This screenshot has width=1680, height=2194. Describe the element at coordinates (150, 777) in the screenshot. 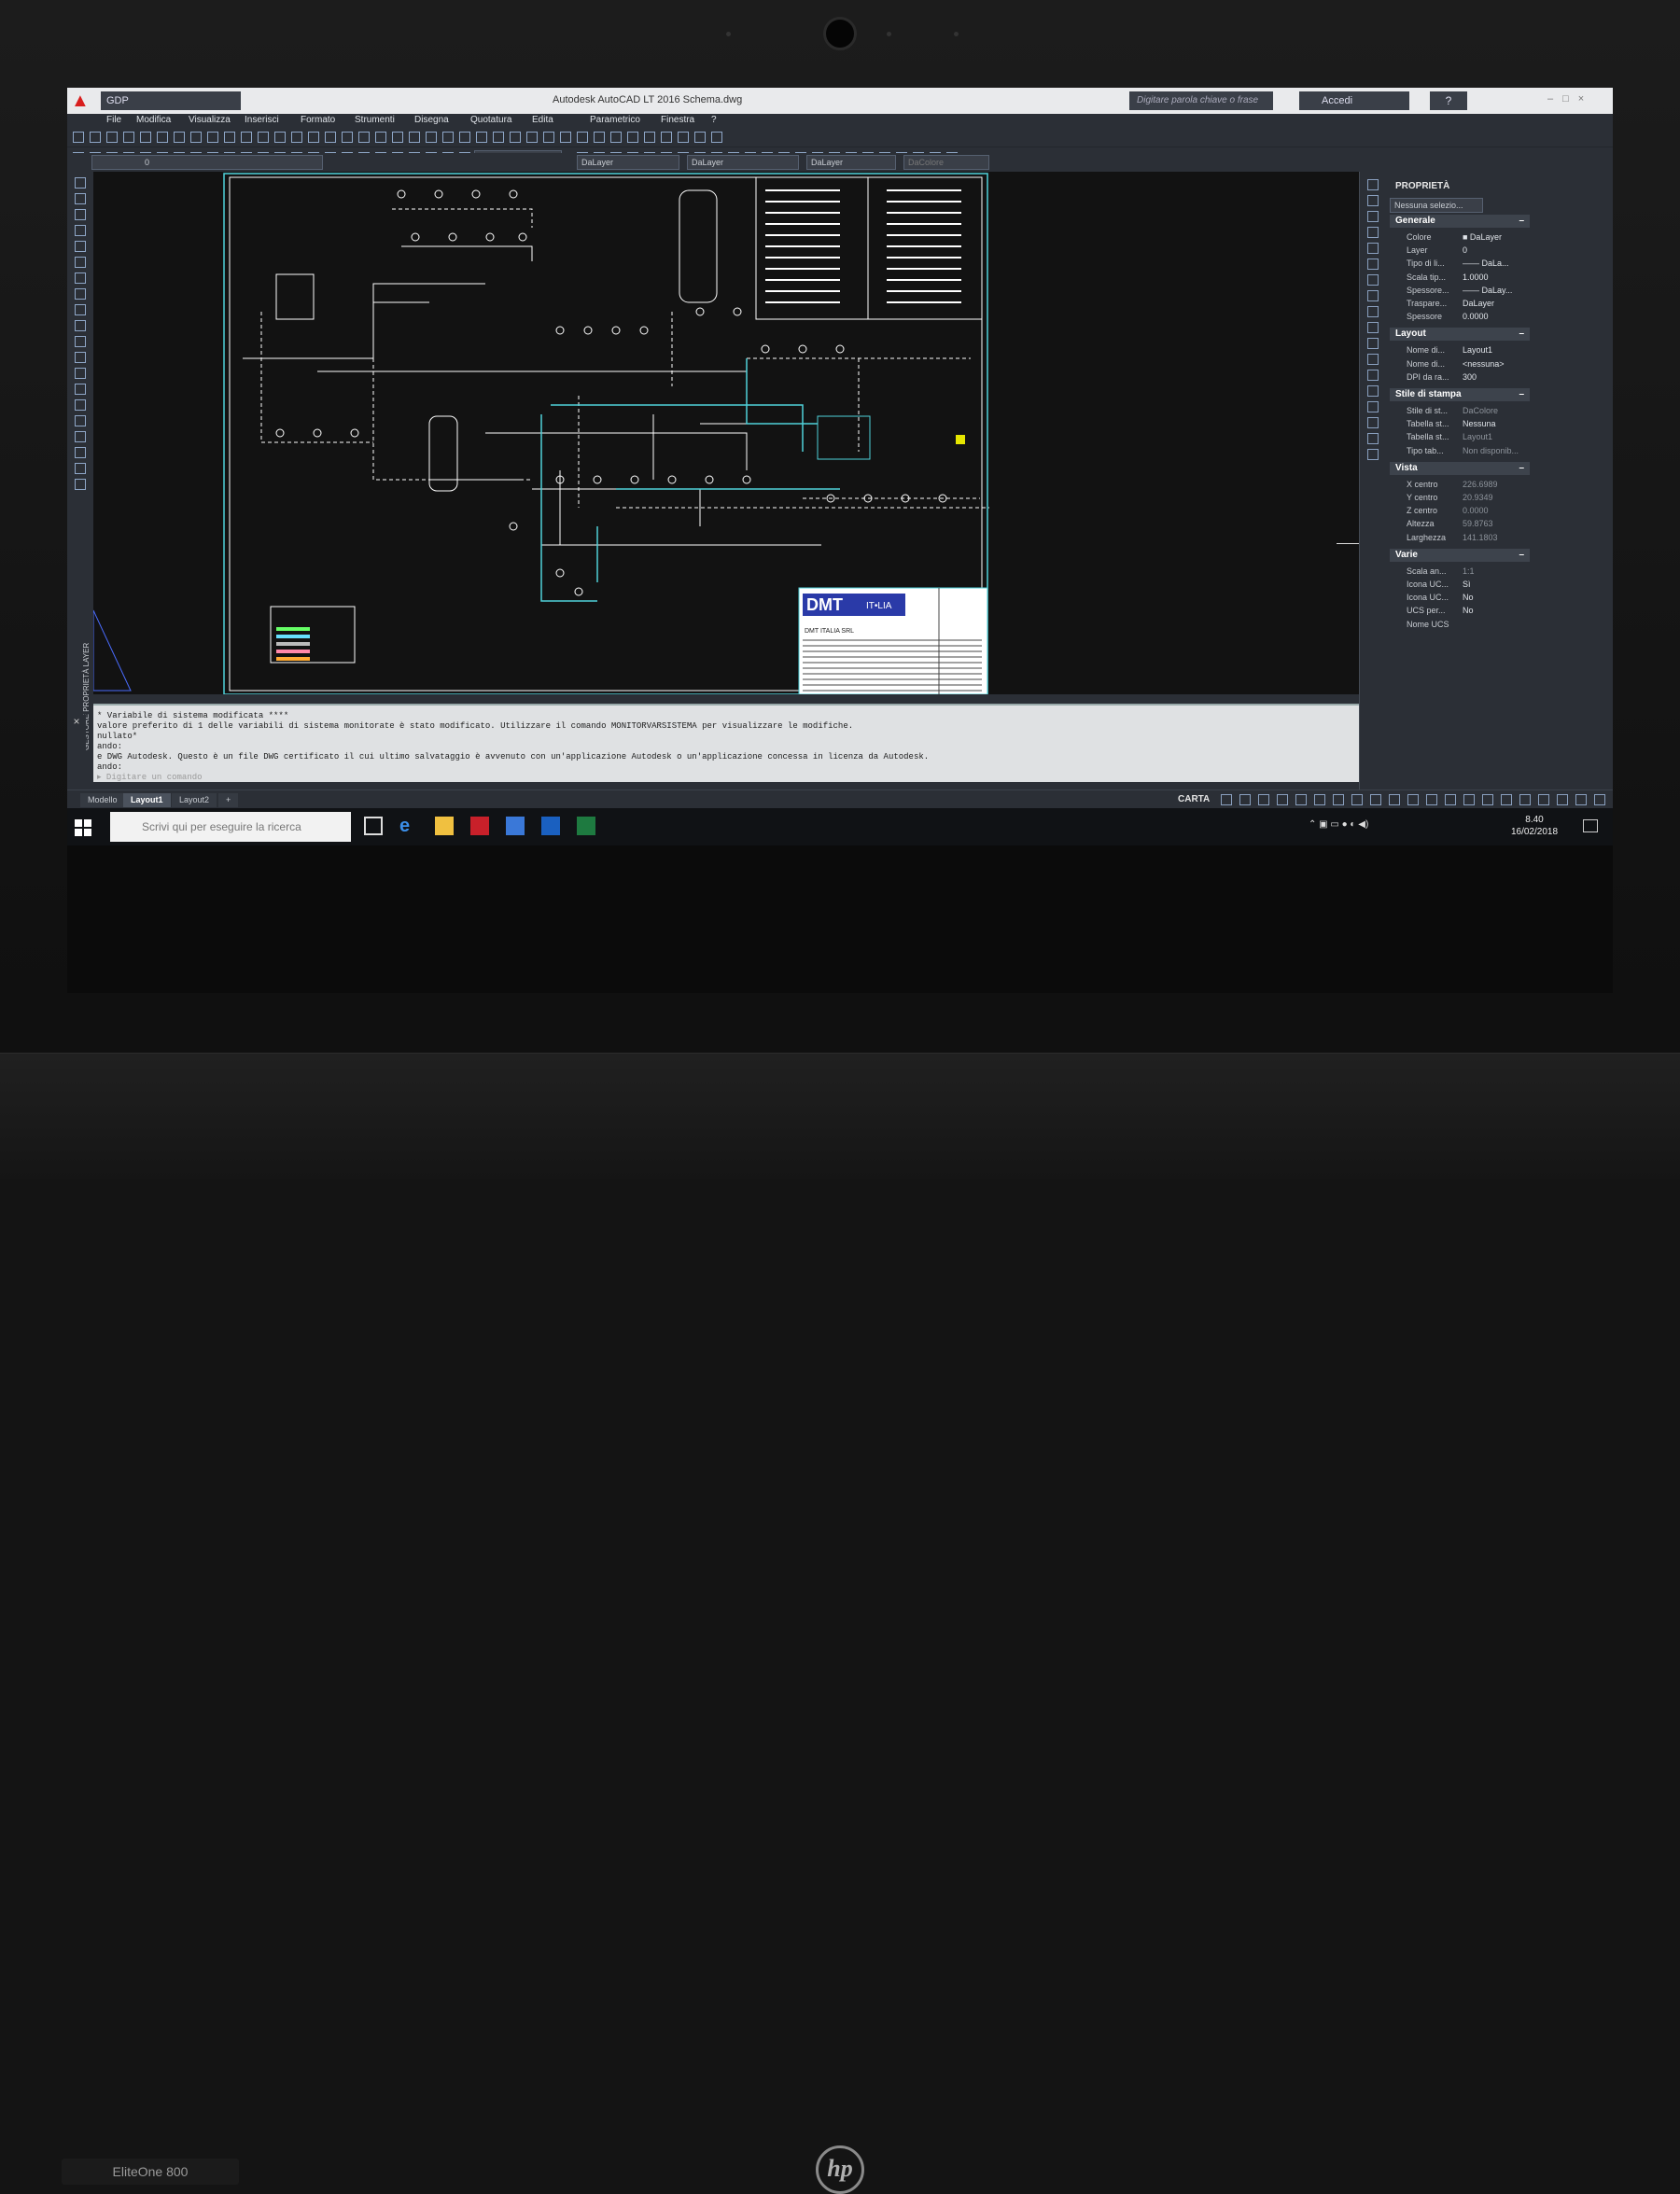

I see `command-input: ▸ Digitare un comando` at that location.